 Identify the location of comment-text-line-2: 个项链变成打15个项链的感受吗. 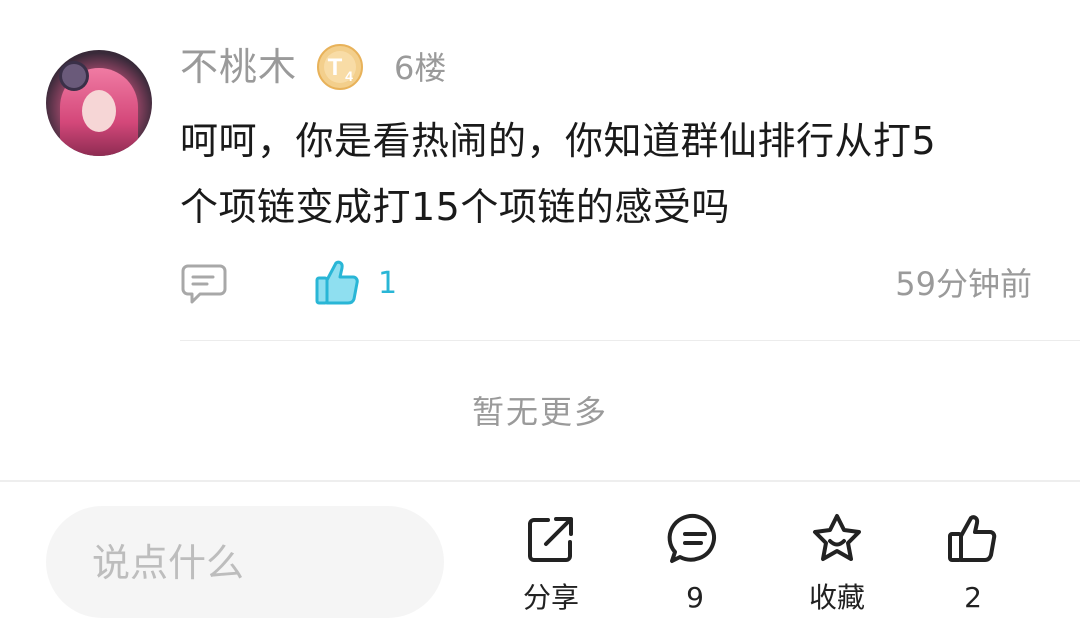
(455, 207).